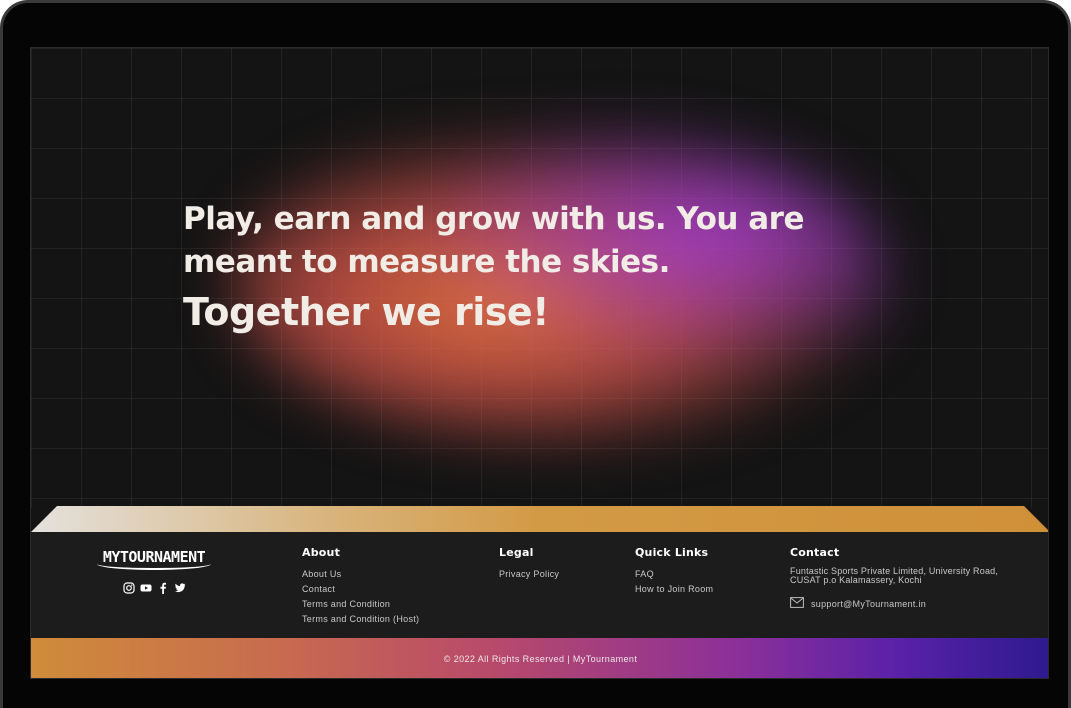 This screenshot has height=708, width=1071. I want to click on footer-top-band, so click(539, 519).